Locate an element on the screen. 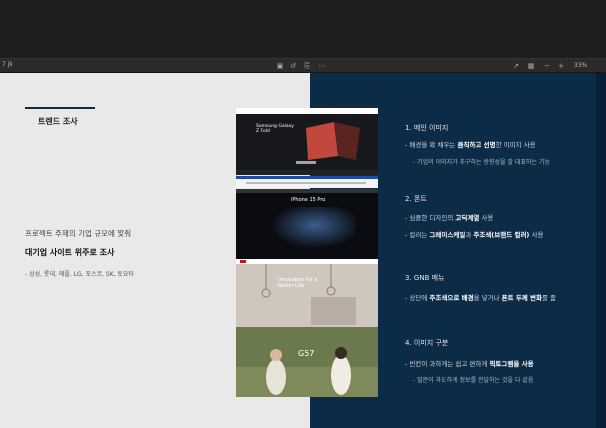 This screenshot has height=428, width=606. screenshot-apple: iPhone 15 Pro is located at coordinates (307, 224).